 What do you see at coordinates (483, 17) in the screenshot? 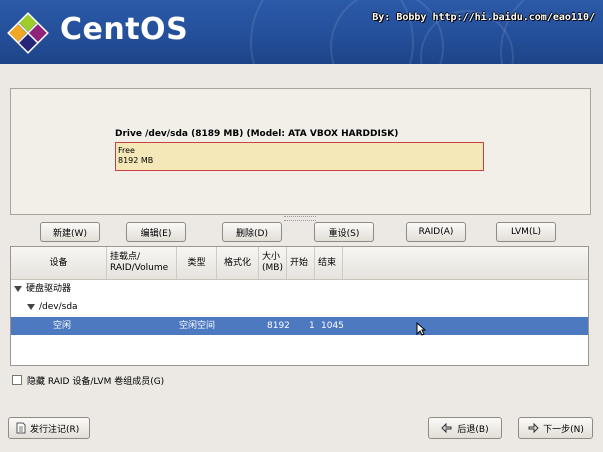
I see `watermark-text: By: Bobby http://hi.baidu.com/eao110/` at bounding box center [483, 17].